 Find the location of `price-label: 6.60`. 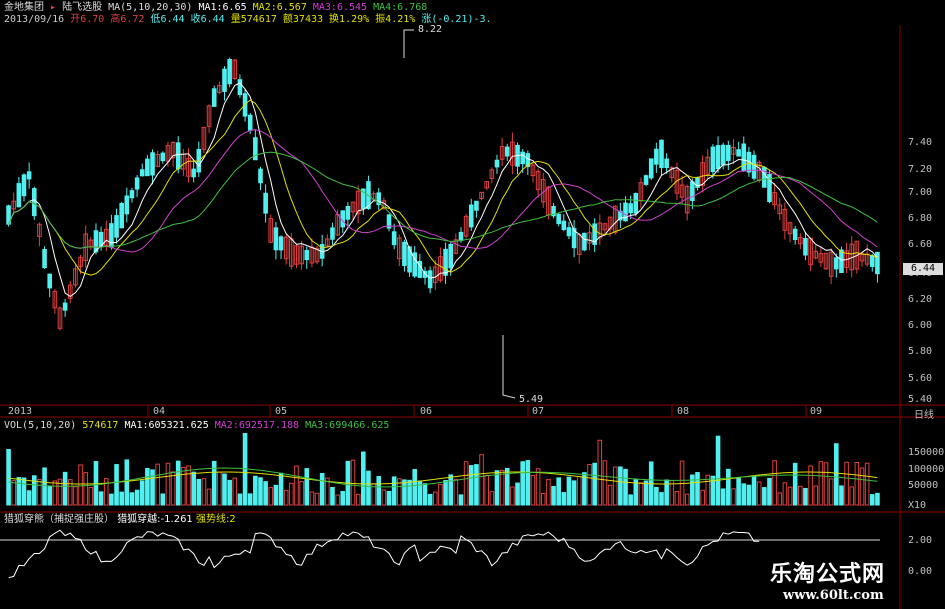

price-label: 6.60 is located at coordinates (920, 244).